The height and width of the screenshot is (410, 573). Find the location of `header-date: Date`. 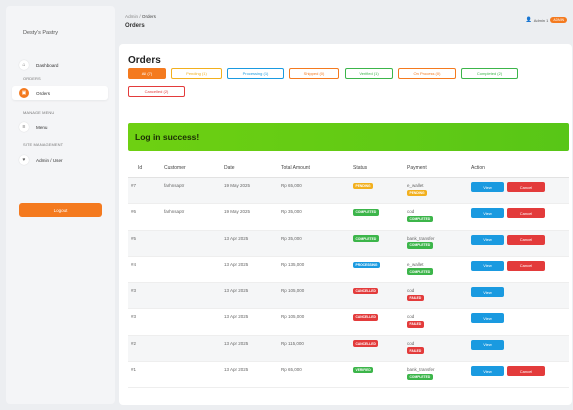

header-date: Date is located at coordinates (229, 167).